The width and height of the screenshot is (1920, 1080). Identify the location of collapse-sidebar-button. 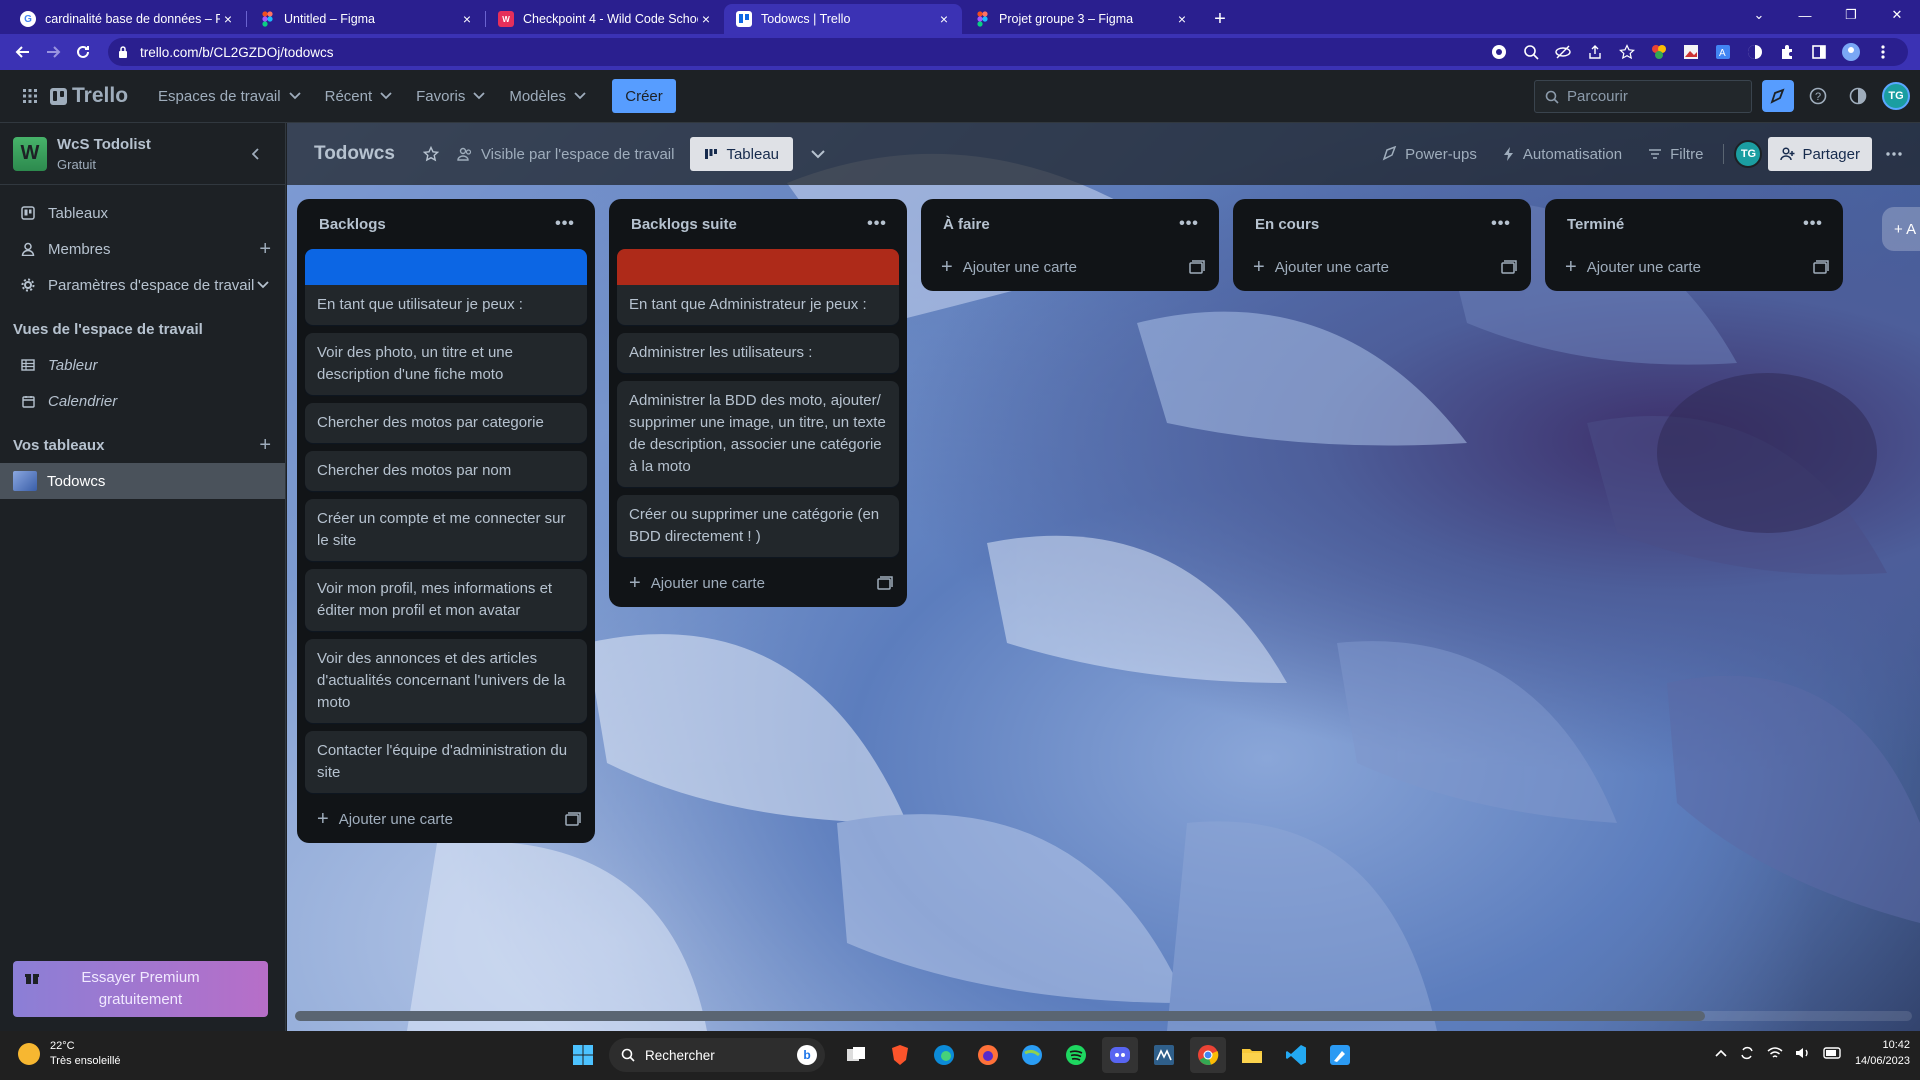
(256, 154).